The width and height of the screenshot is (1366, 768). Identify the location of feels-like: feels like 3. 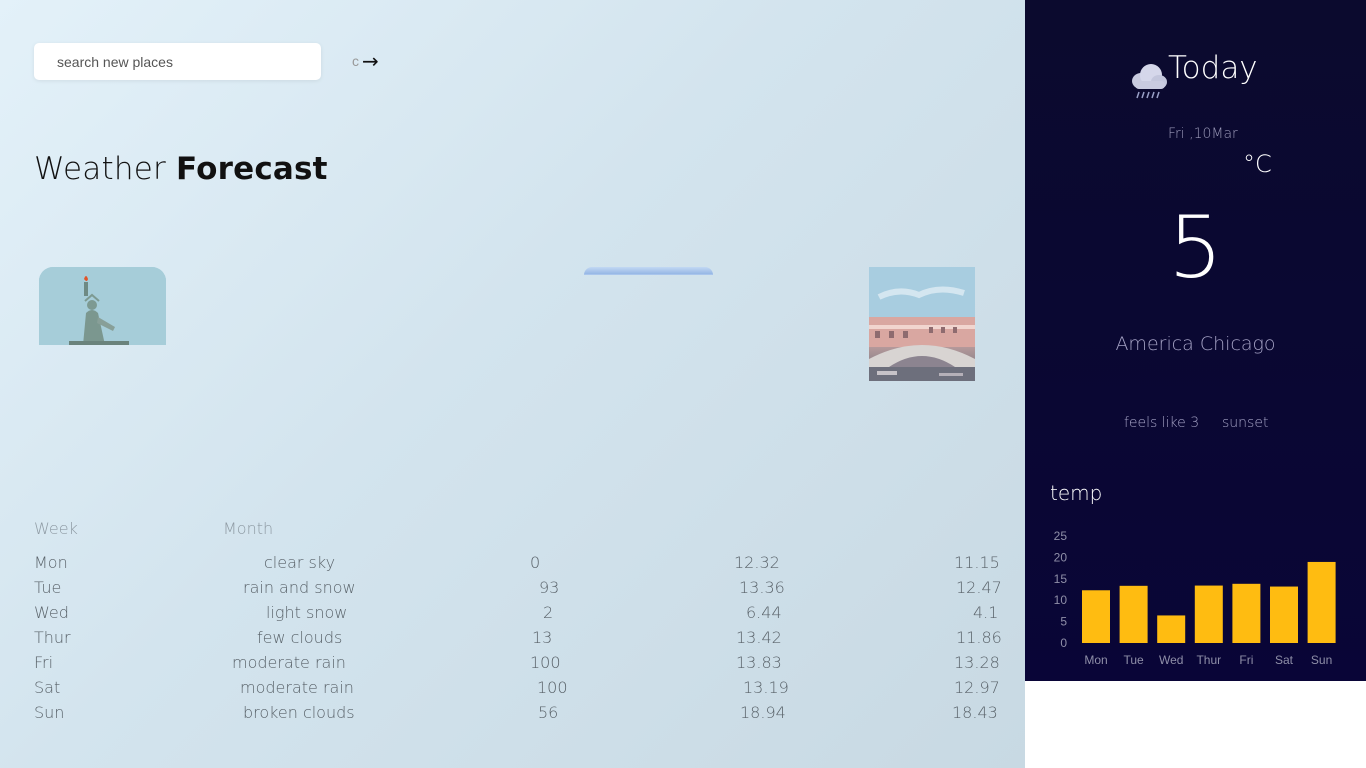
(1162, 423).